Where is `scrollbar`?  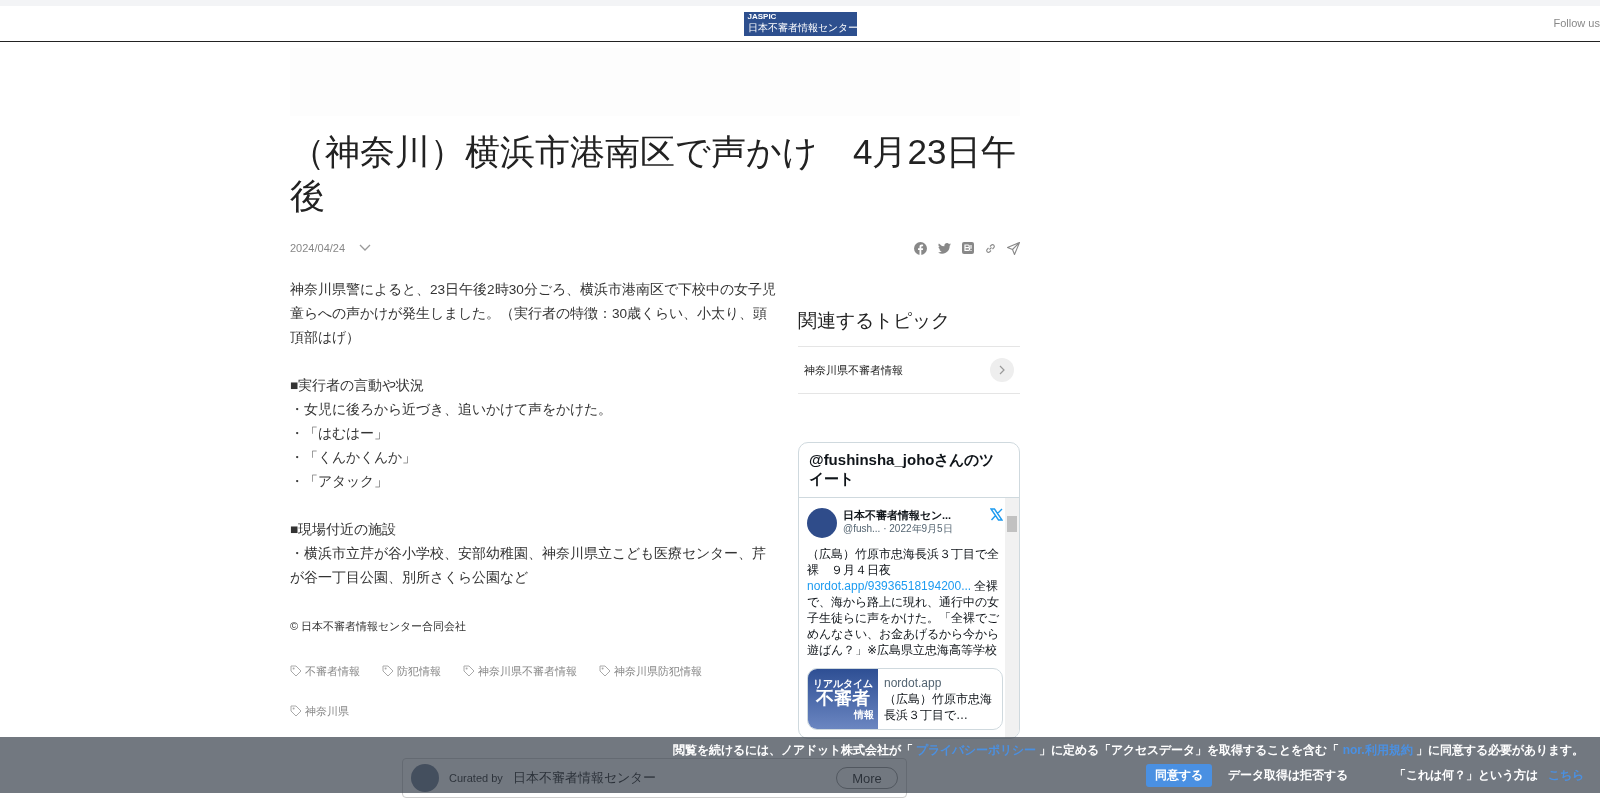 scrollbar is located at coordinates (1012, 617).